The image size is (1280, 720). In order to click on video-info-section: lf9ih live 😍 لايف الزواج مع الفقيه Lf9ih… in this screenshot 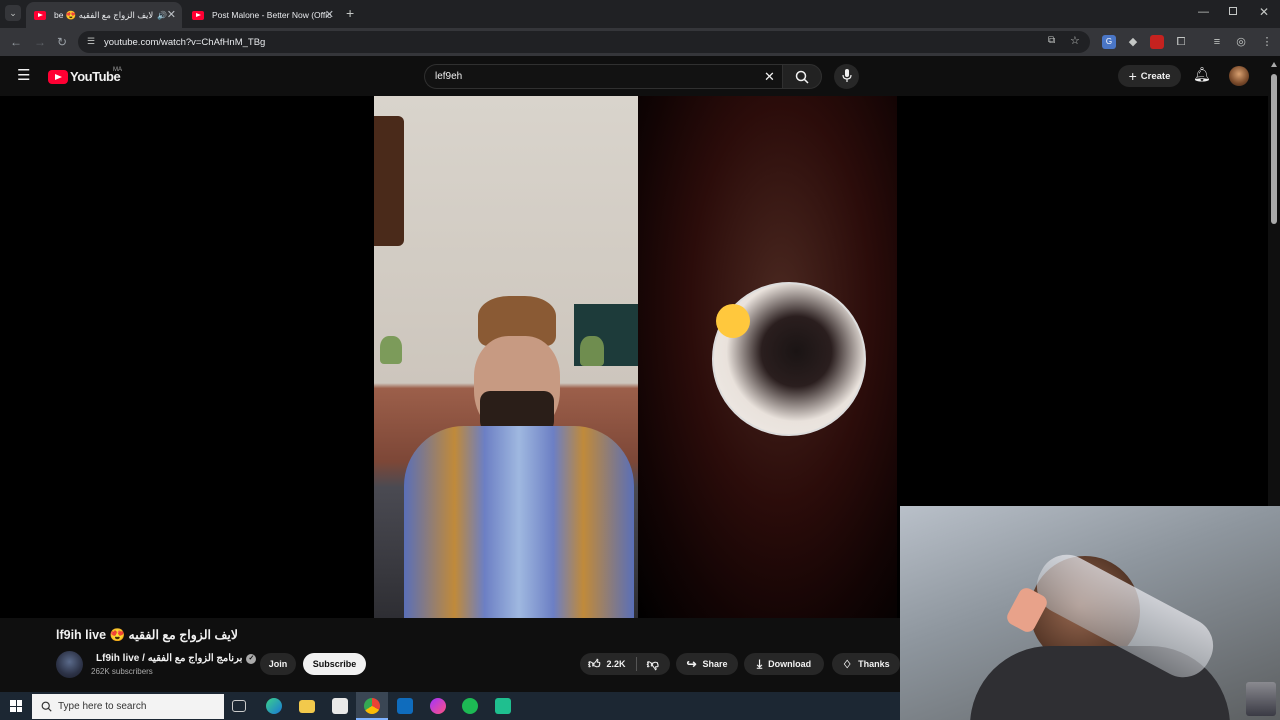, I will do `click(450, 655)`.